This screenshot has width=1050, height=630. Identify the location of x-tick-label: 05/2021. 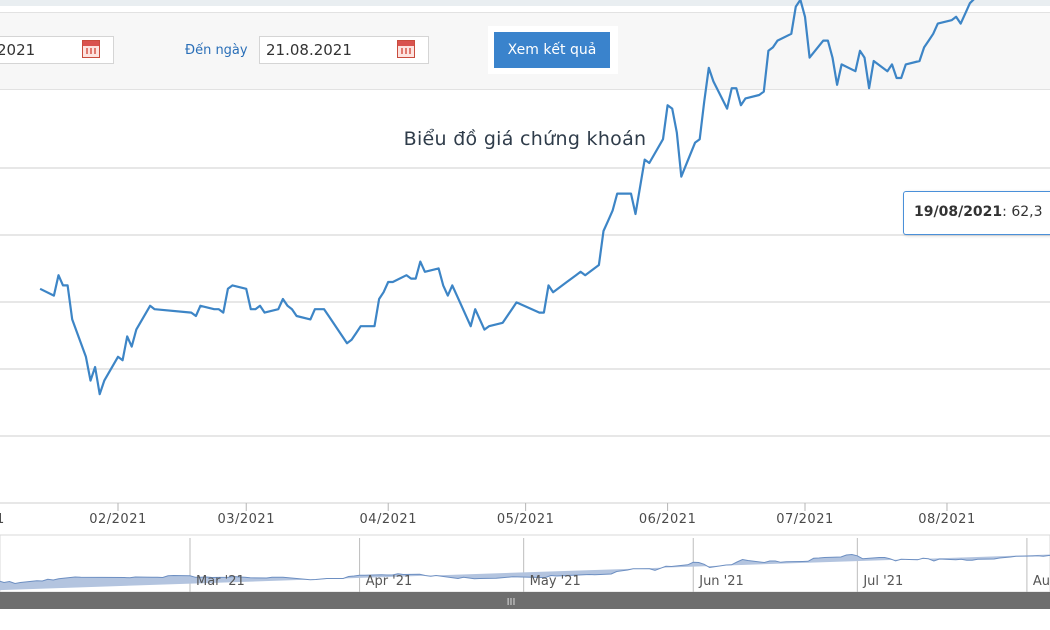
(526, 519).